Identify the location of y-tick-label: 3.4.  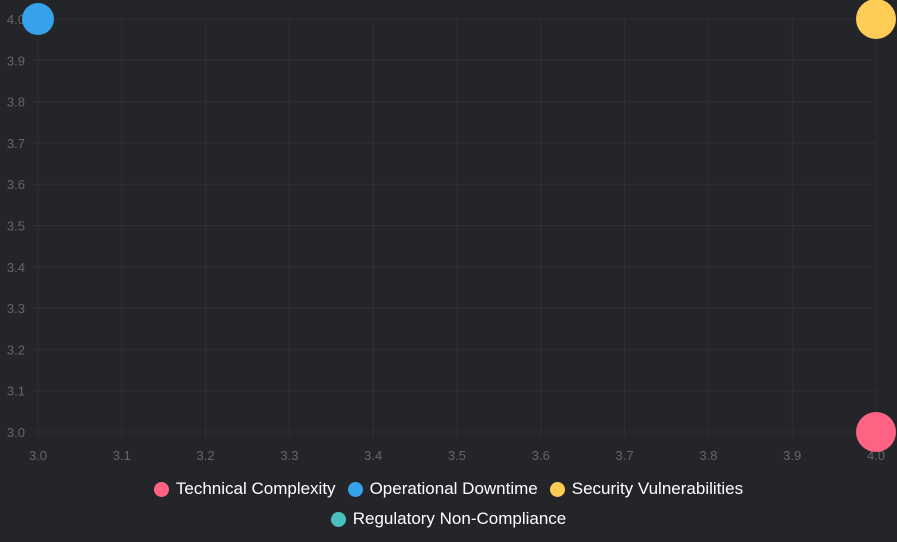
(16, 267).